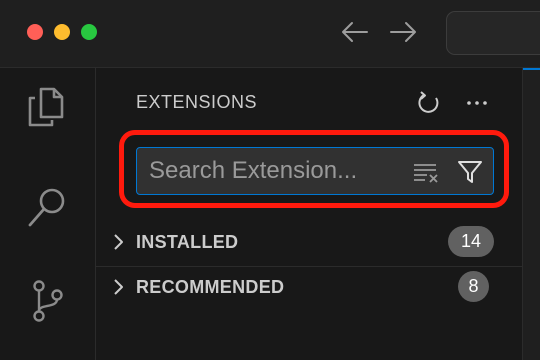 This screenshot has width=540, height=360. I want to click on clear-filter-icon, so click(426, 173).